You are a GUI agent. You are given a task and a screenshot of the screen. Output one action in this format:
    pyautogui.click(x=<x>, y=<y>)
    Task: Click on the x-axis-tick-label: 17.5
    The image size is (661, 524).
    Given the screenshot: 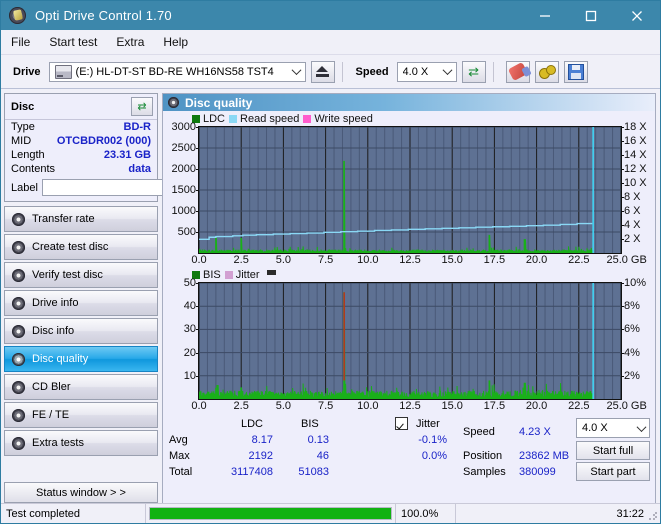 What is the action you would take?
    pyautogui.click(x=494, y=406)
    